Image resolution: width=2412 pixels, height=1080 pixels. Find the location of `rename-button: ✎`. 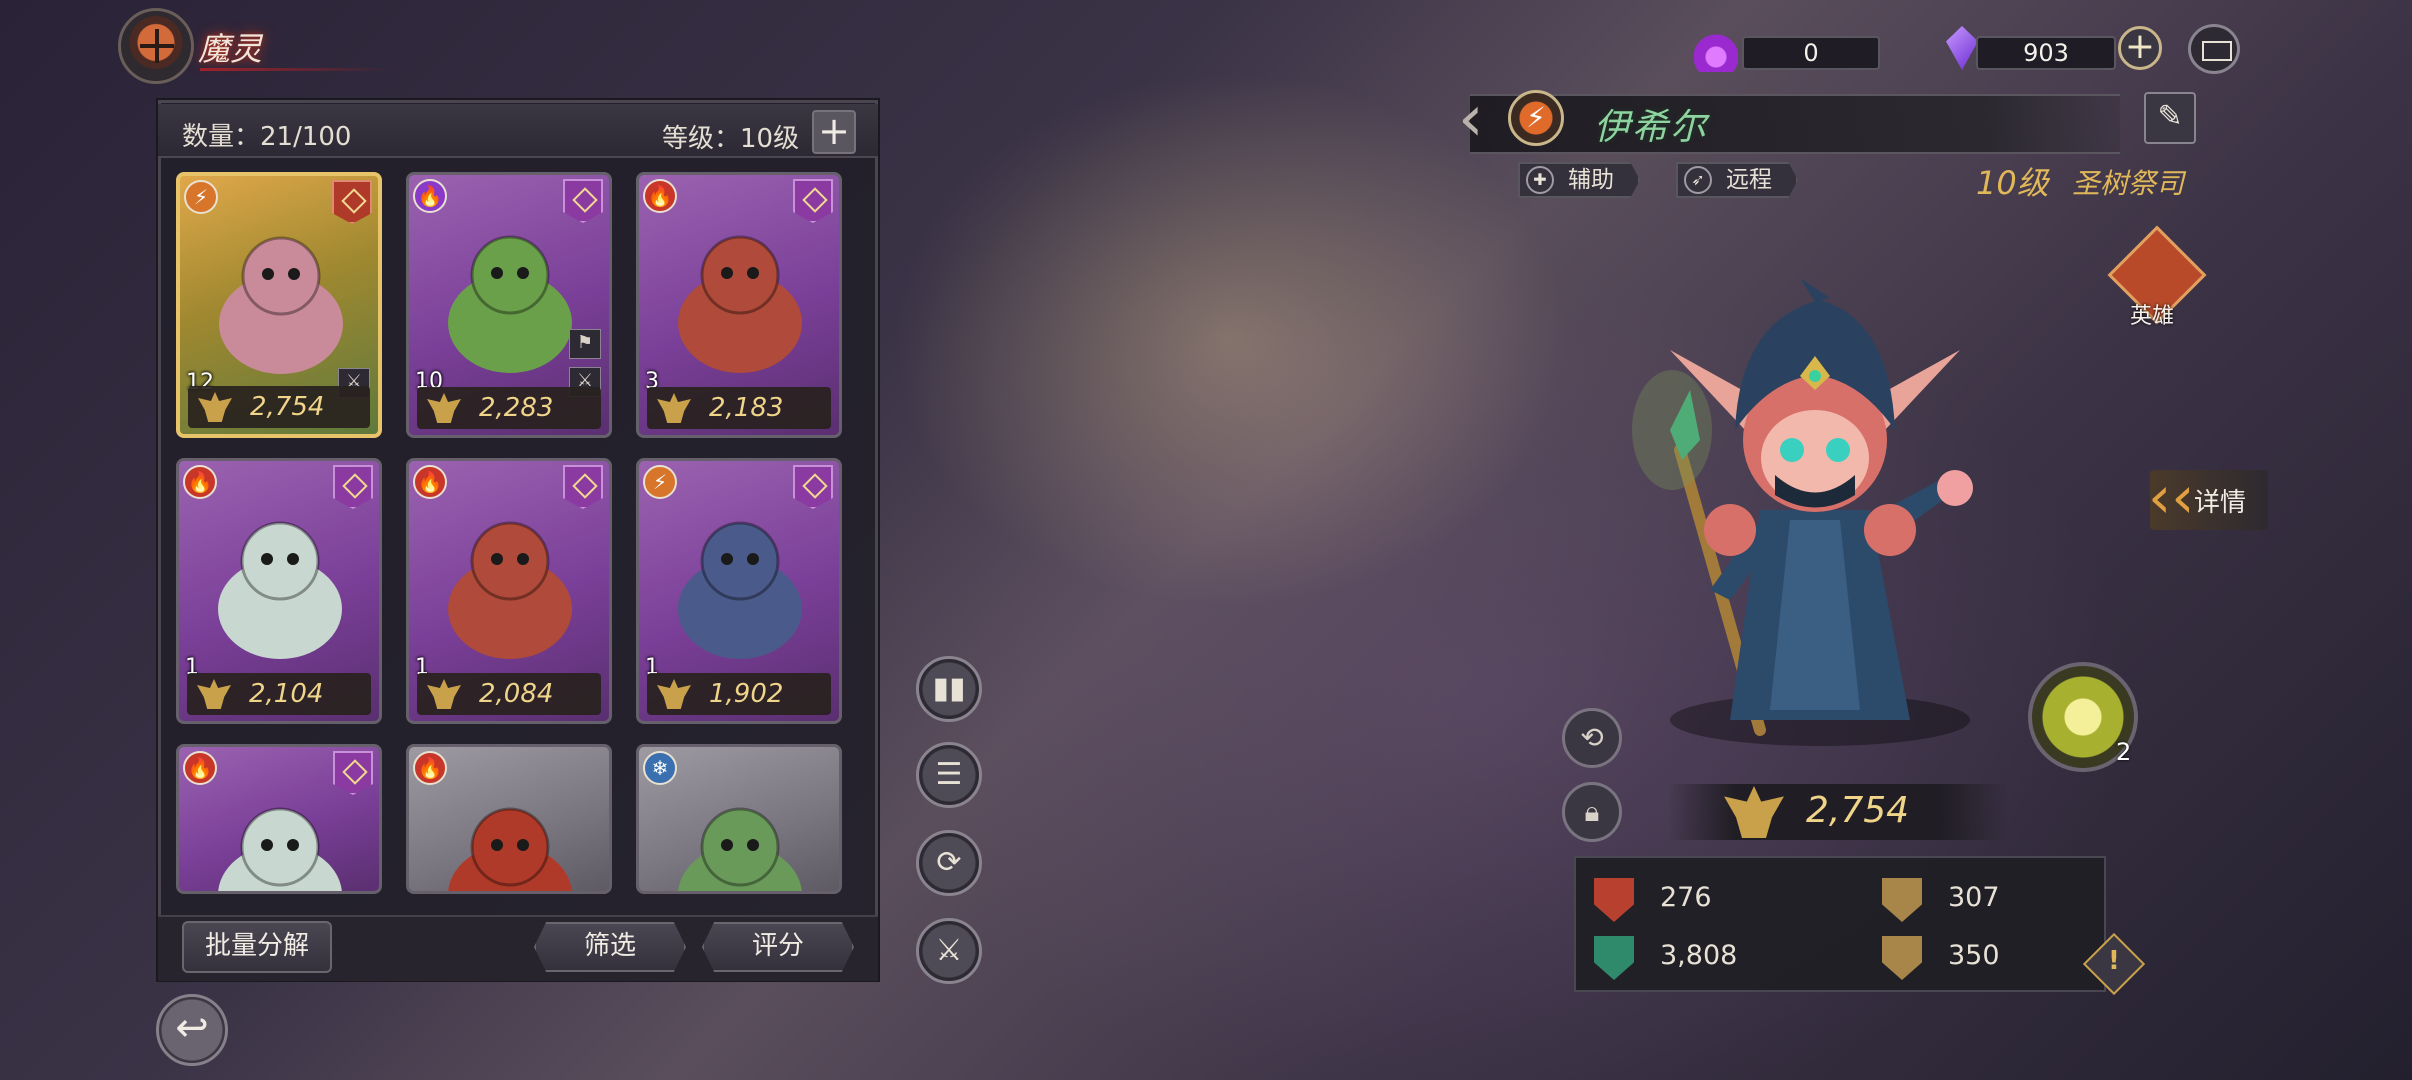

rename-button: ✎ is located at coordinates (2170, 118).